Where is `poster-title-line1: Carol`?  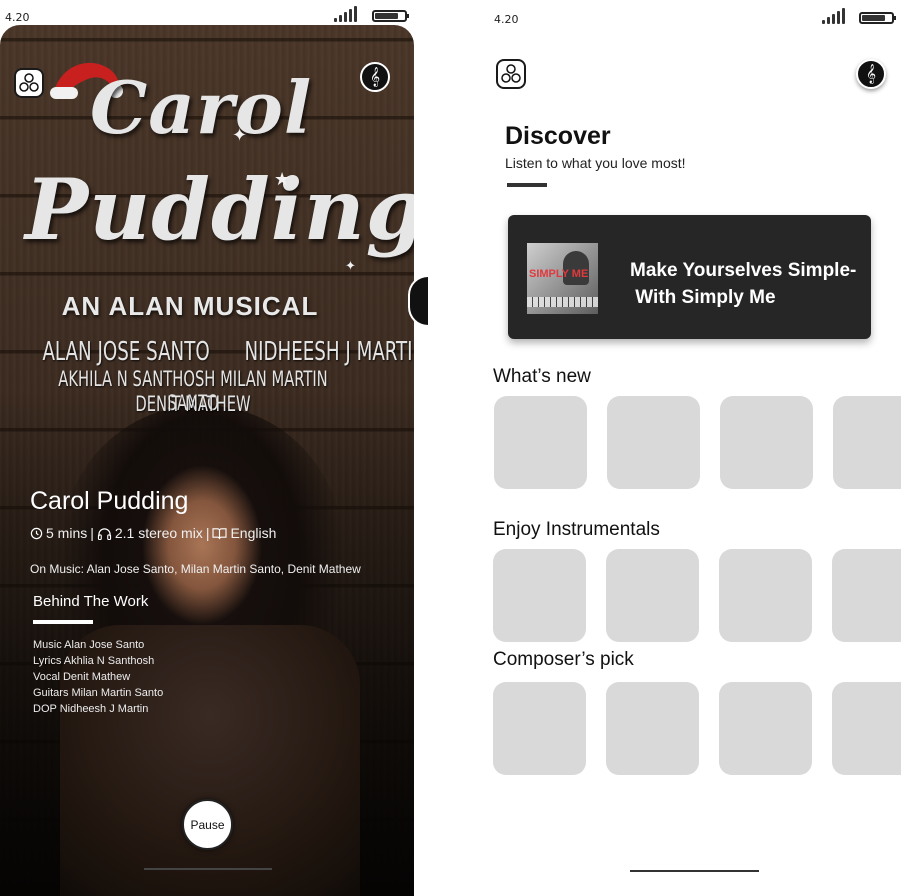 poster-title-line1: Carol is located at coordinates (201, 107).